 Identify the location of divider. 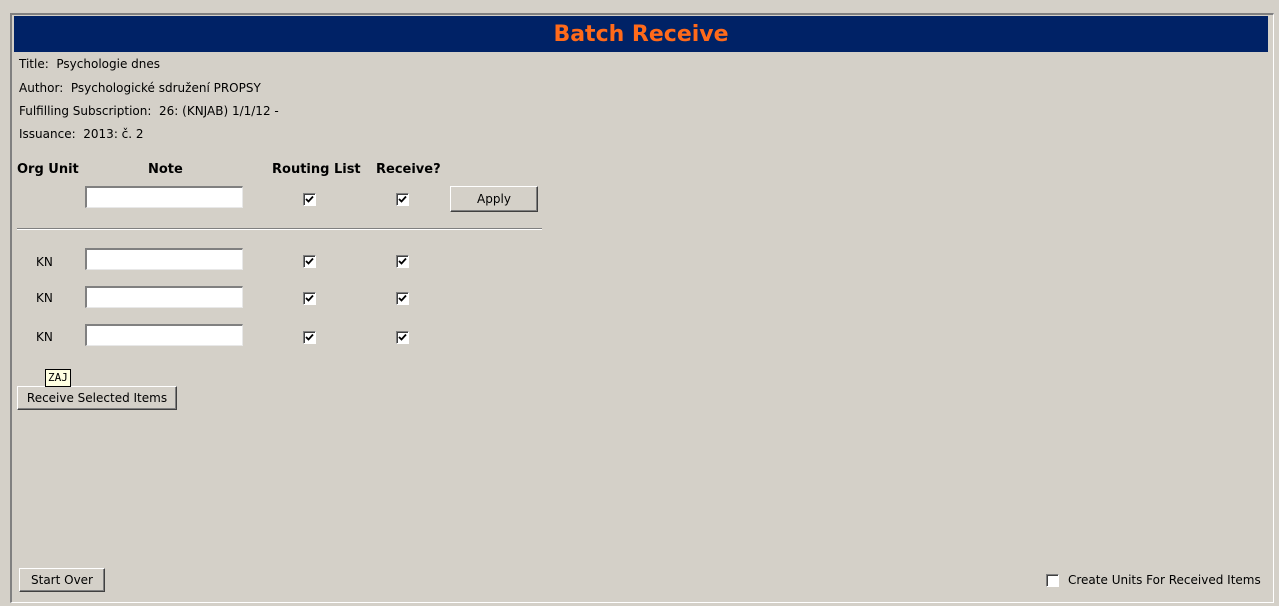
(279, 229).